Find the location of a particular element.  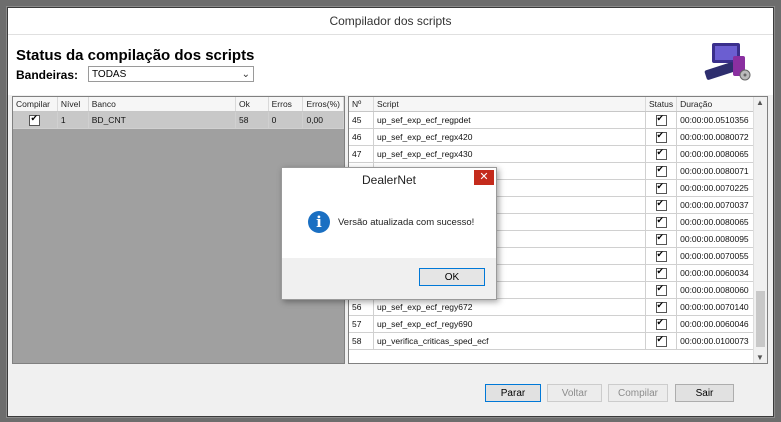

scripts-grid-header: Nº Script Status Duração is located at coordinates (551, 104).